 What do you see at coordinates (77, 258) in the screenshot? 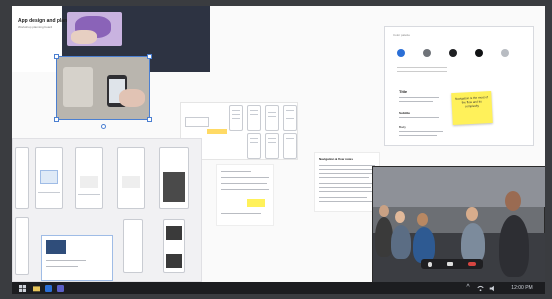
I see `tablet-wireframe` at bounding box center [77, 258].